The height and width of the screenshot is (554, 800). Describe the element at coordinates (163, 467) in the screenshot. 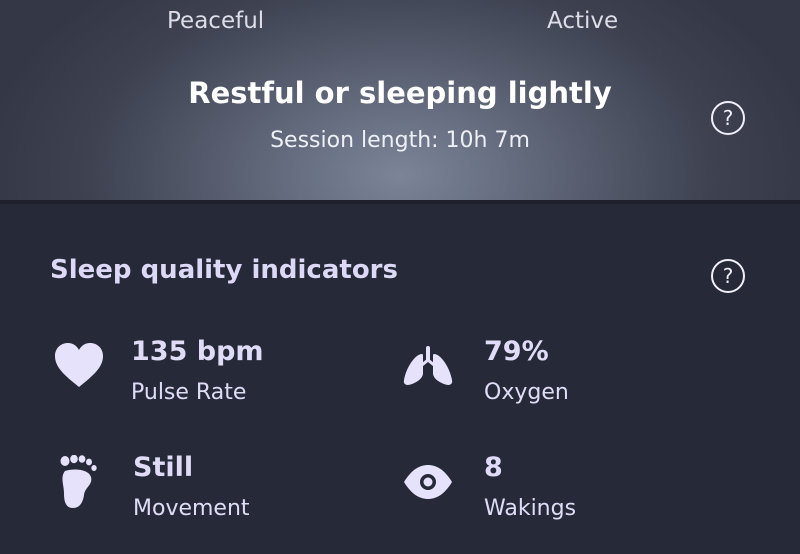

I see `metric-value: Still` at that location.